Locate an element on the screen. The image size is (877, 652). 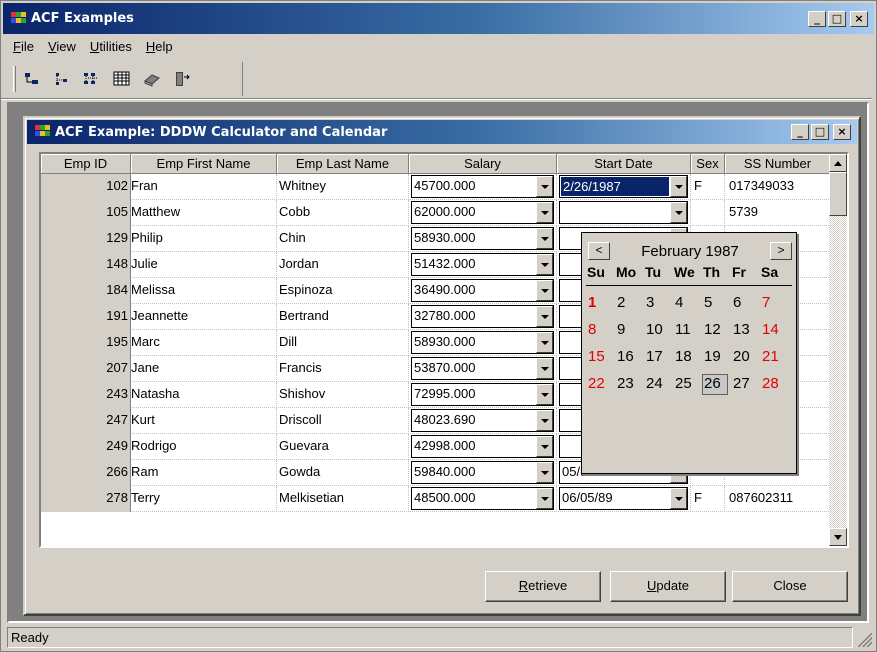
child-minimize-button: _ is located at coordinates (800, 132).